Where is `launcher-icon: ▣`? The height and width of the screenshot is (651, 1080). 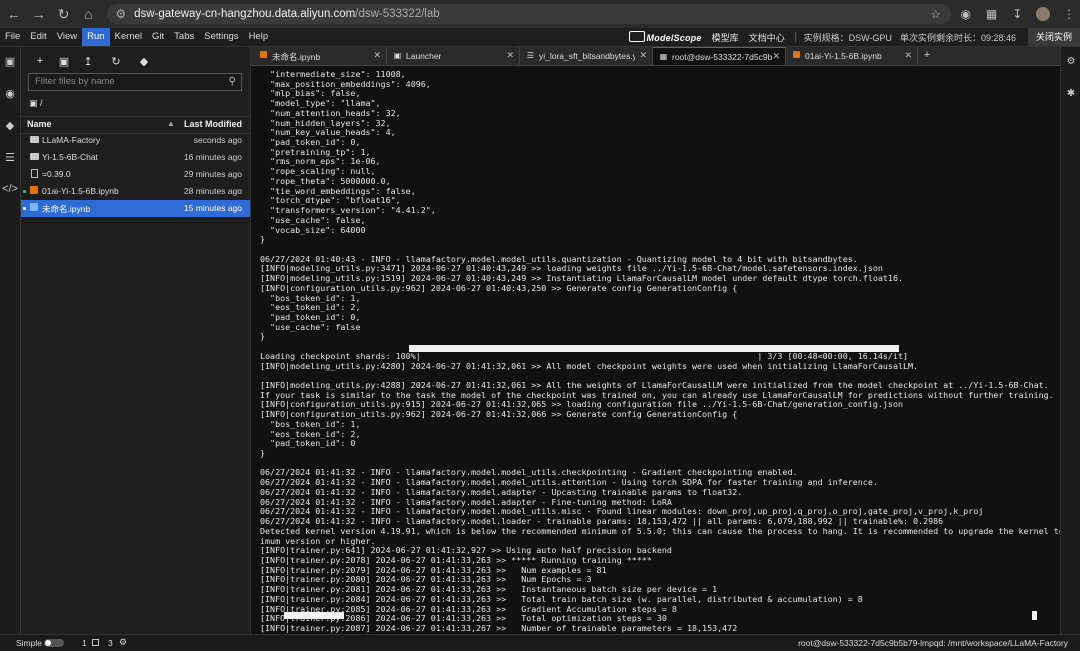 launcher-icon: ▣ is located at coordinates (397, 55).